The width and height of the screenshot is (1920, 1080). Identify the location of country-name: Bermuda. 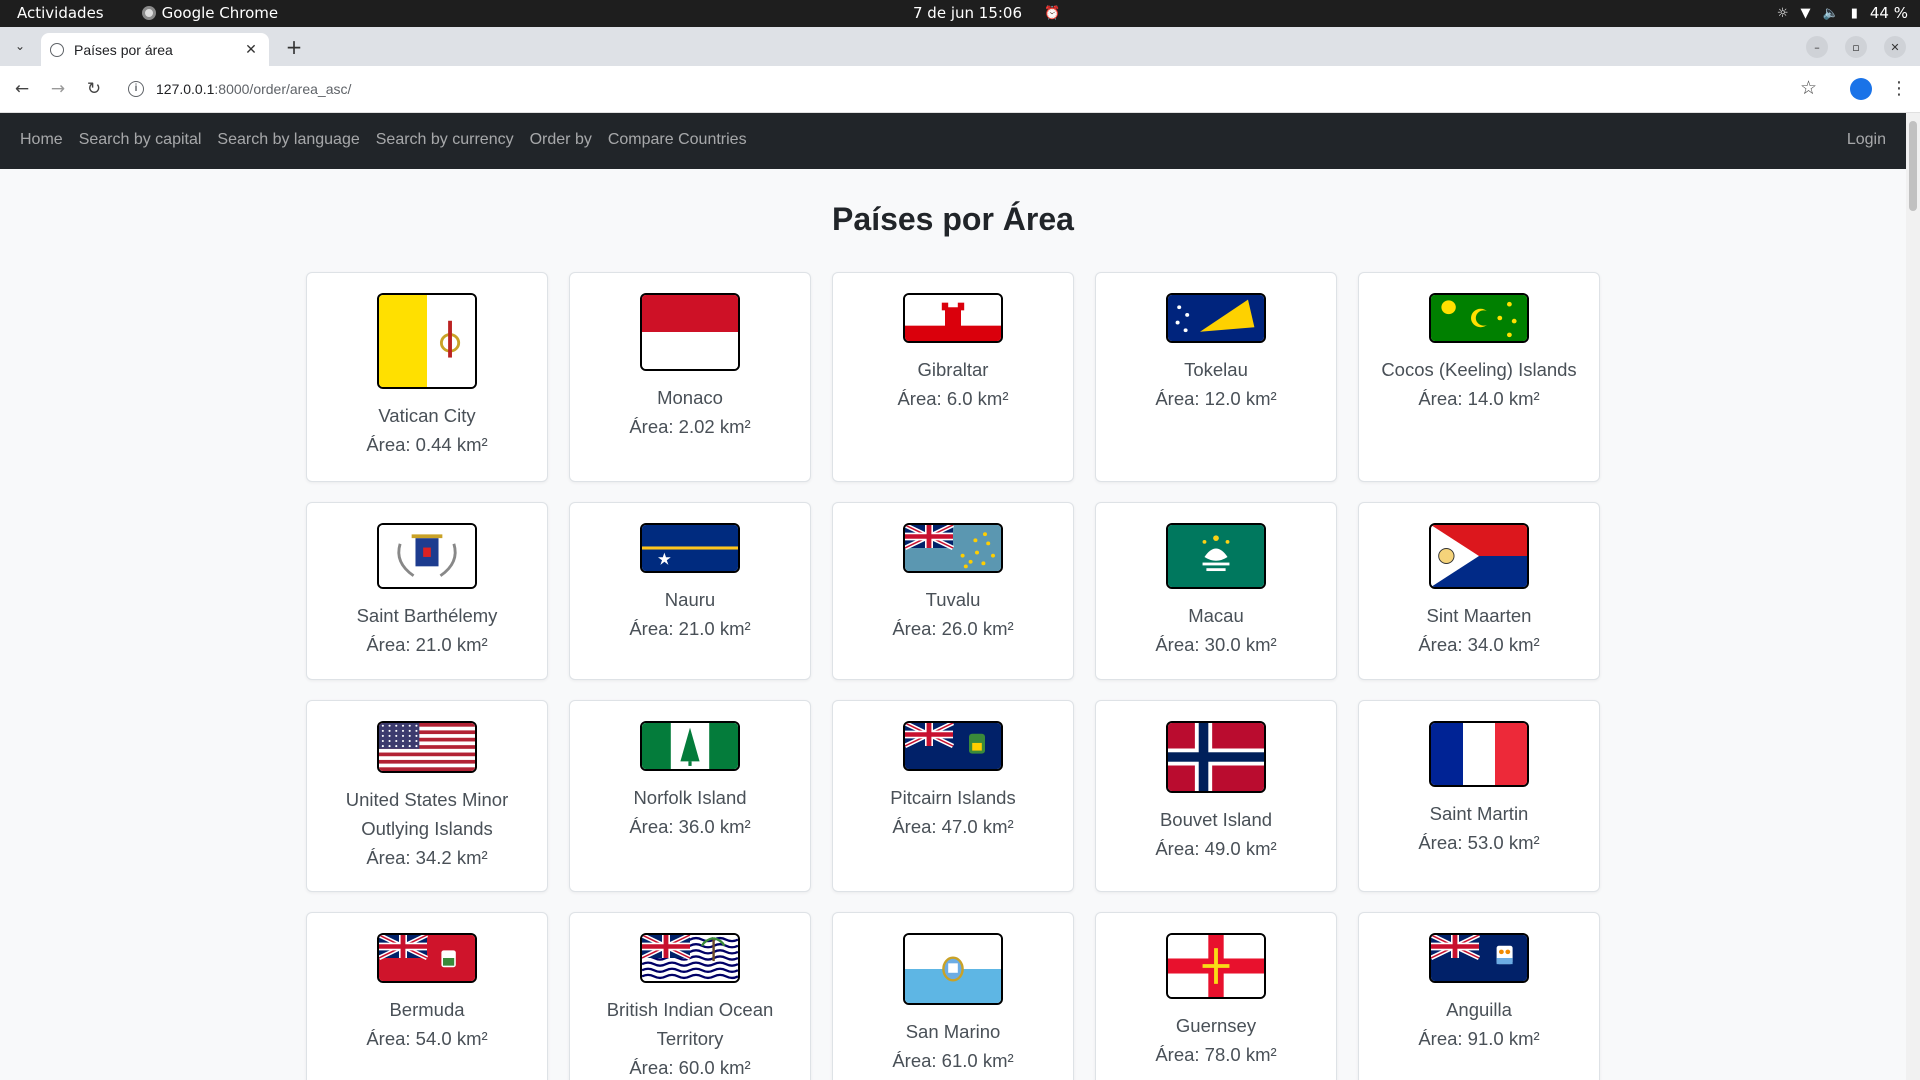
(427, 1009).